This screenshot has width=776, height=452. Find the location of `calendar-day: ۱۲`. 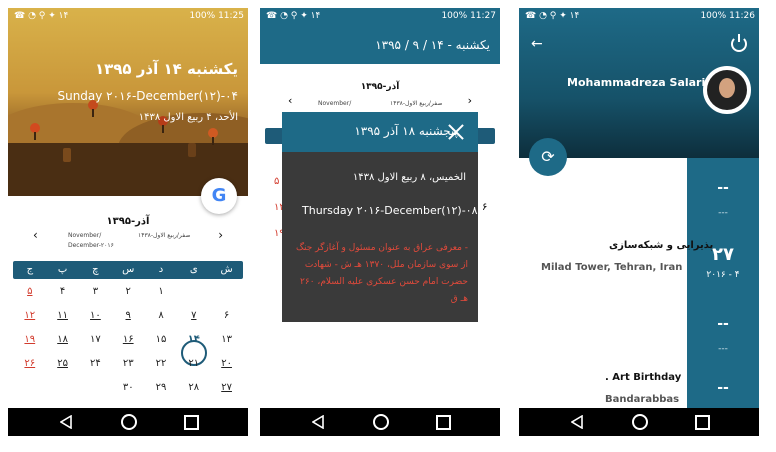

calendar-day: ۱۲ is located at coordinates (29, 316).